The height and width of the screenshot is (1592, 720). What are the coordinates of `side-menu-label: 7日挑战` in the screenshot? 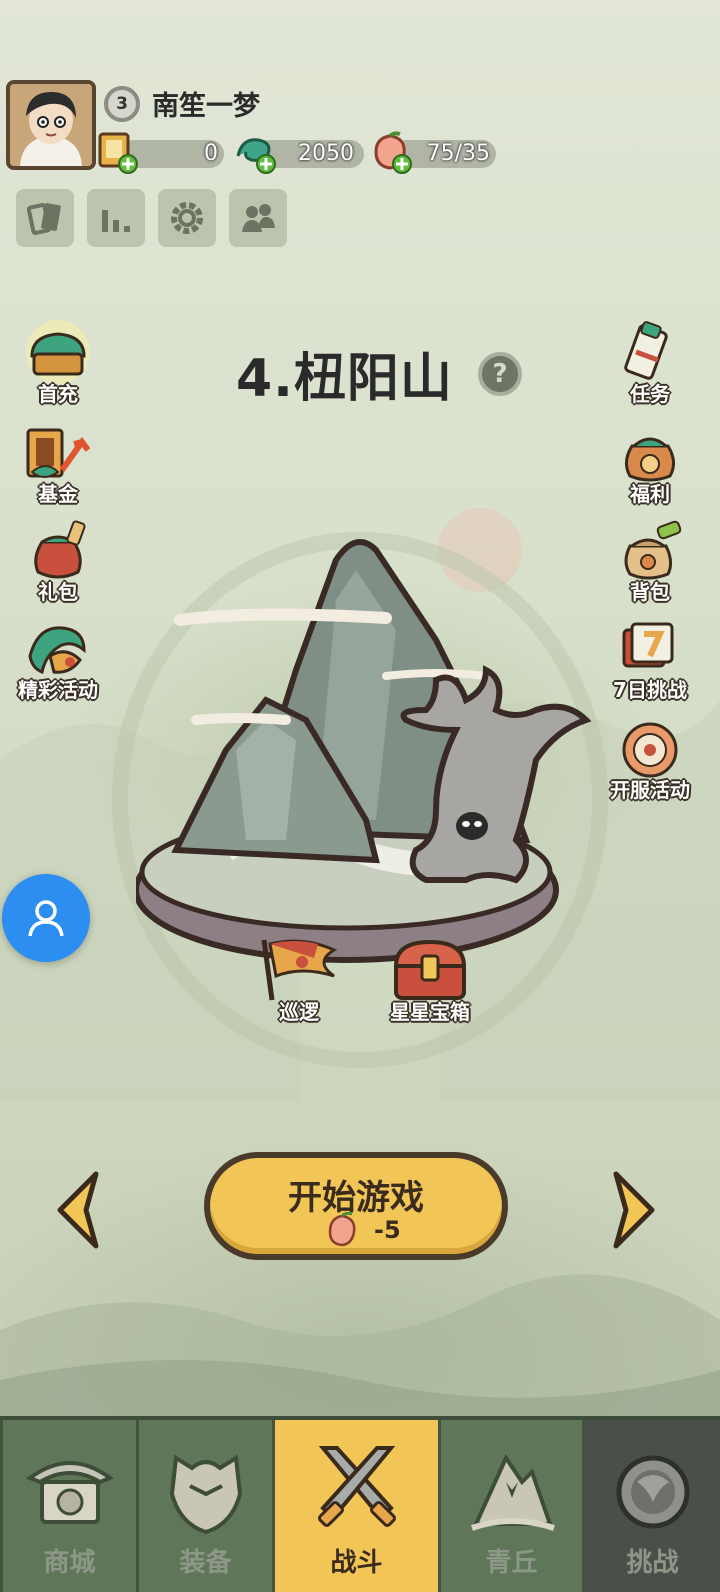 It's located at (650, 690).